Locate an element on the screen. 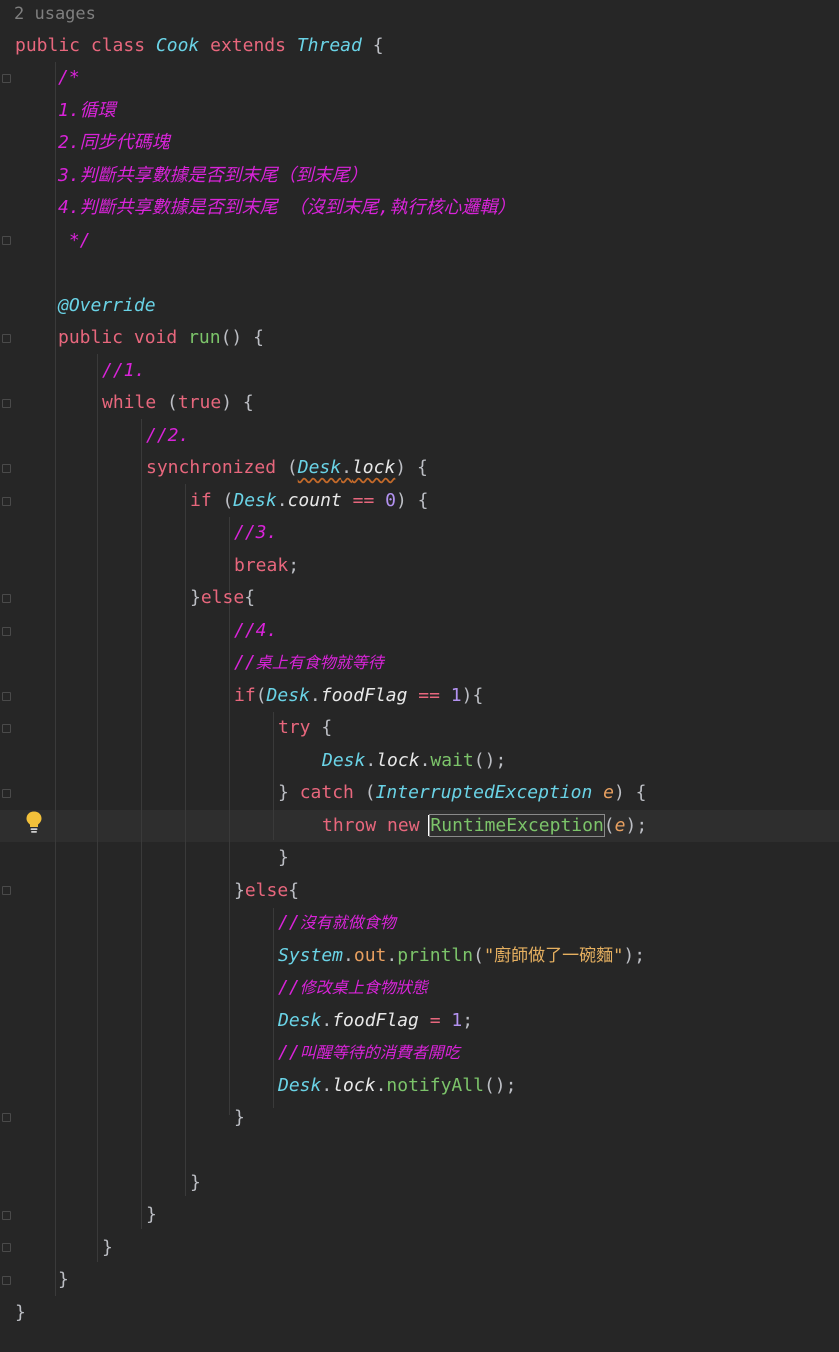 The width and height of the screenshot is (839, 1352). code-line: break; is located at coordinates (266, 566).